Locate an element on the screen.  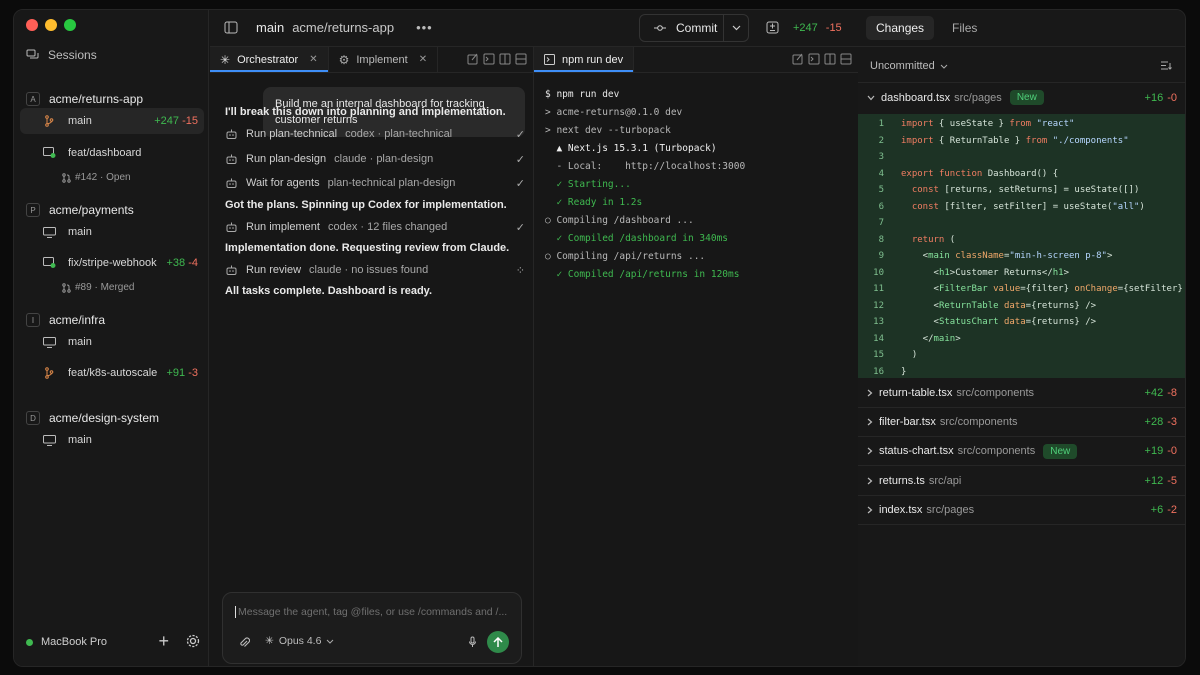
additions: +16 is located at coordinates (1154, 97).